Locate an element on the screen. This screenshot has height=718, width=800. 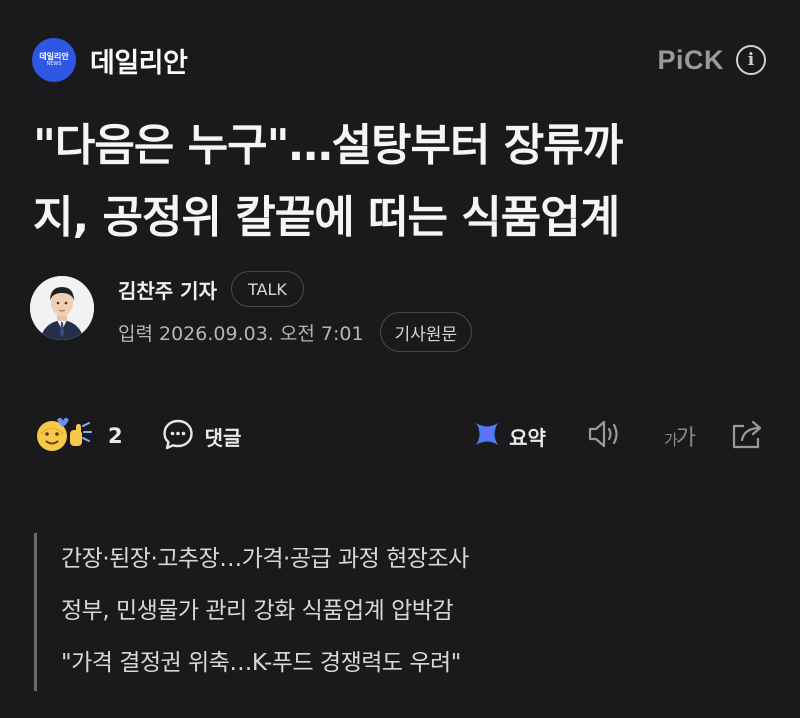
headline-line: 지, 공정위 칼끝에 떠는 식품업계 is located at coordinates (326, 217).